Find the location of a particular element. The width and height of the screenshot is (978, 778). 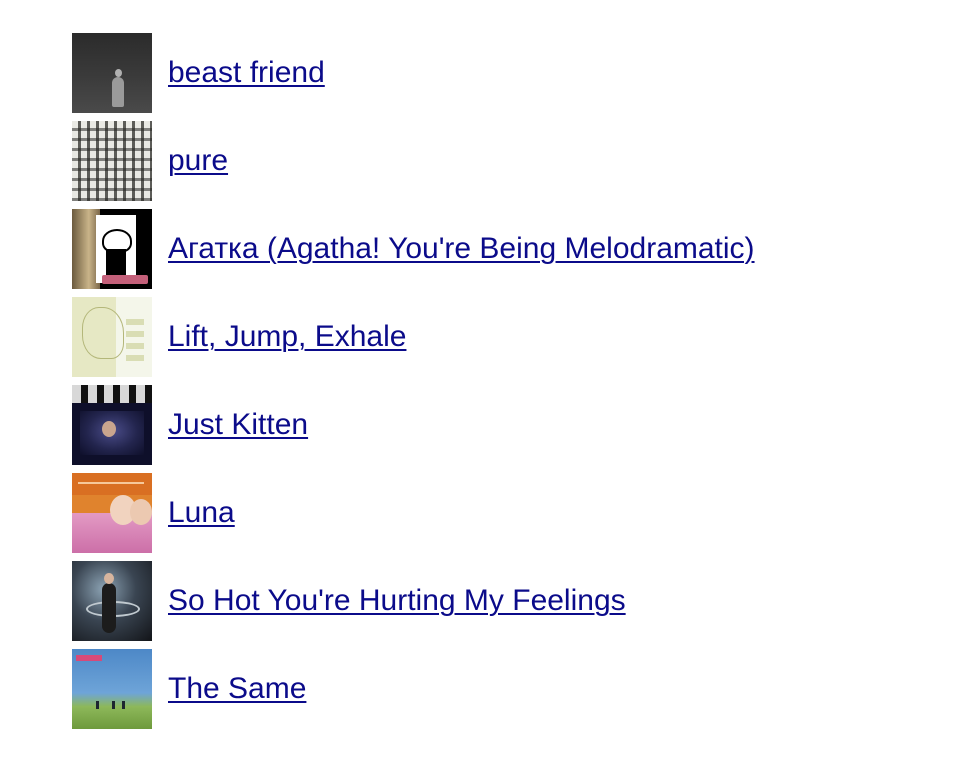

list-item: Luna is located at coordinates (413, 513).